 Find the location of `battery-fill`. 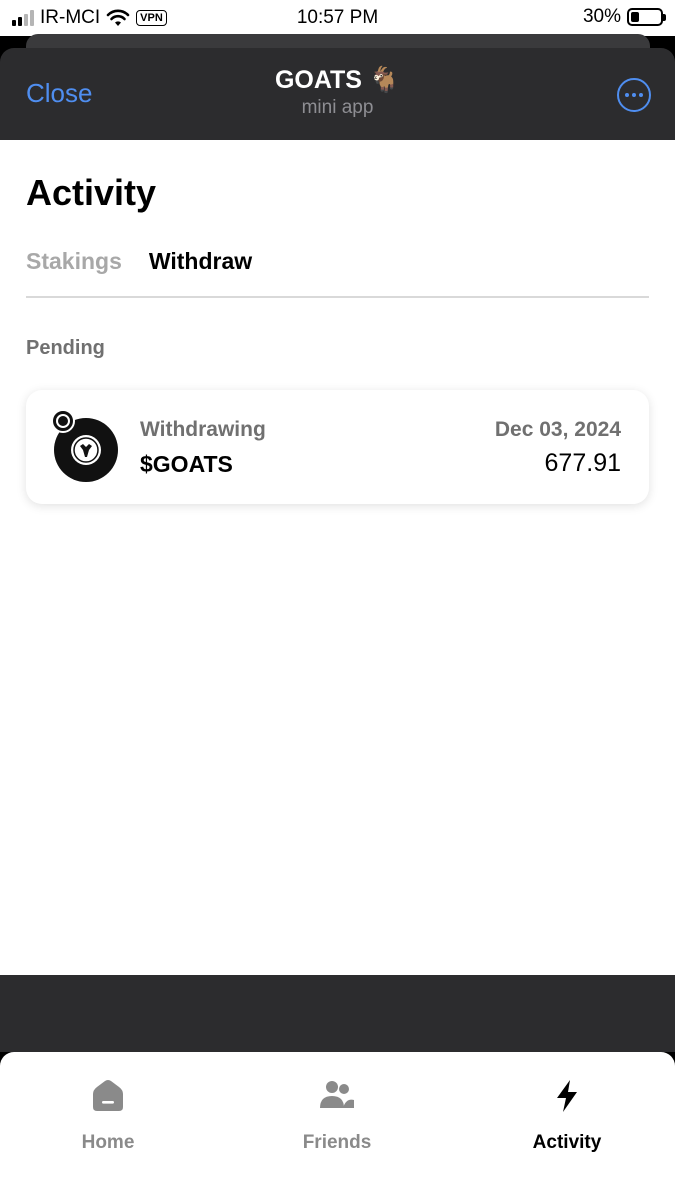

battery-fill is located at coordinates (635, 17).